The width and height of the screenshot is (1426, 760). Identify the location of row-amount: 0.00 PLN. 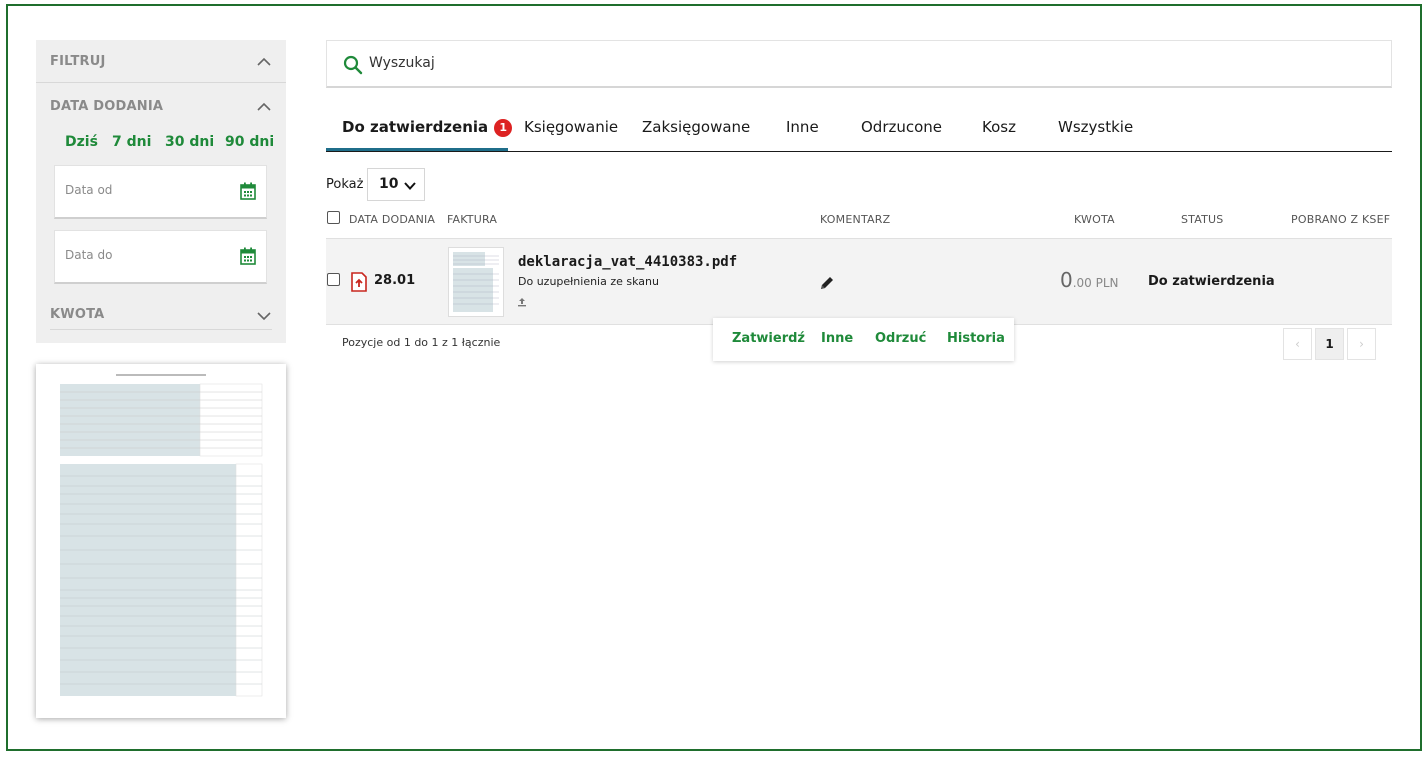
(1089, 280).